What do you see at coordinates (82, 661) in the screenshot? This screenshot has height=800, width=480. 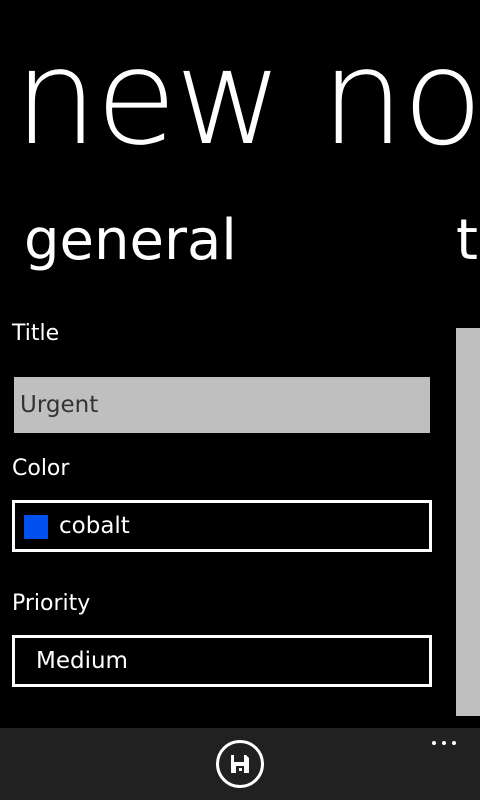 I see `priority-picker-value: Medium` at bounding box center [82, 661].